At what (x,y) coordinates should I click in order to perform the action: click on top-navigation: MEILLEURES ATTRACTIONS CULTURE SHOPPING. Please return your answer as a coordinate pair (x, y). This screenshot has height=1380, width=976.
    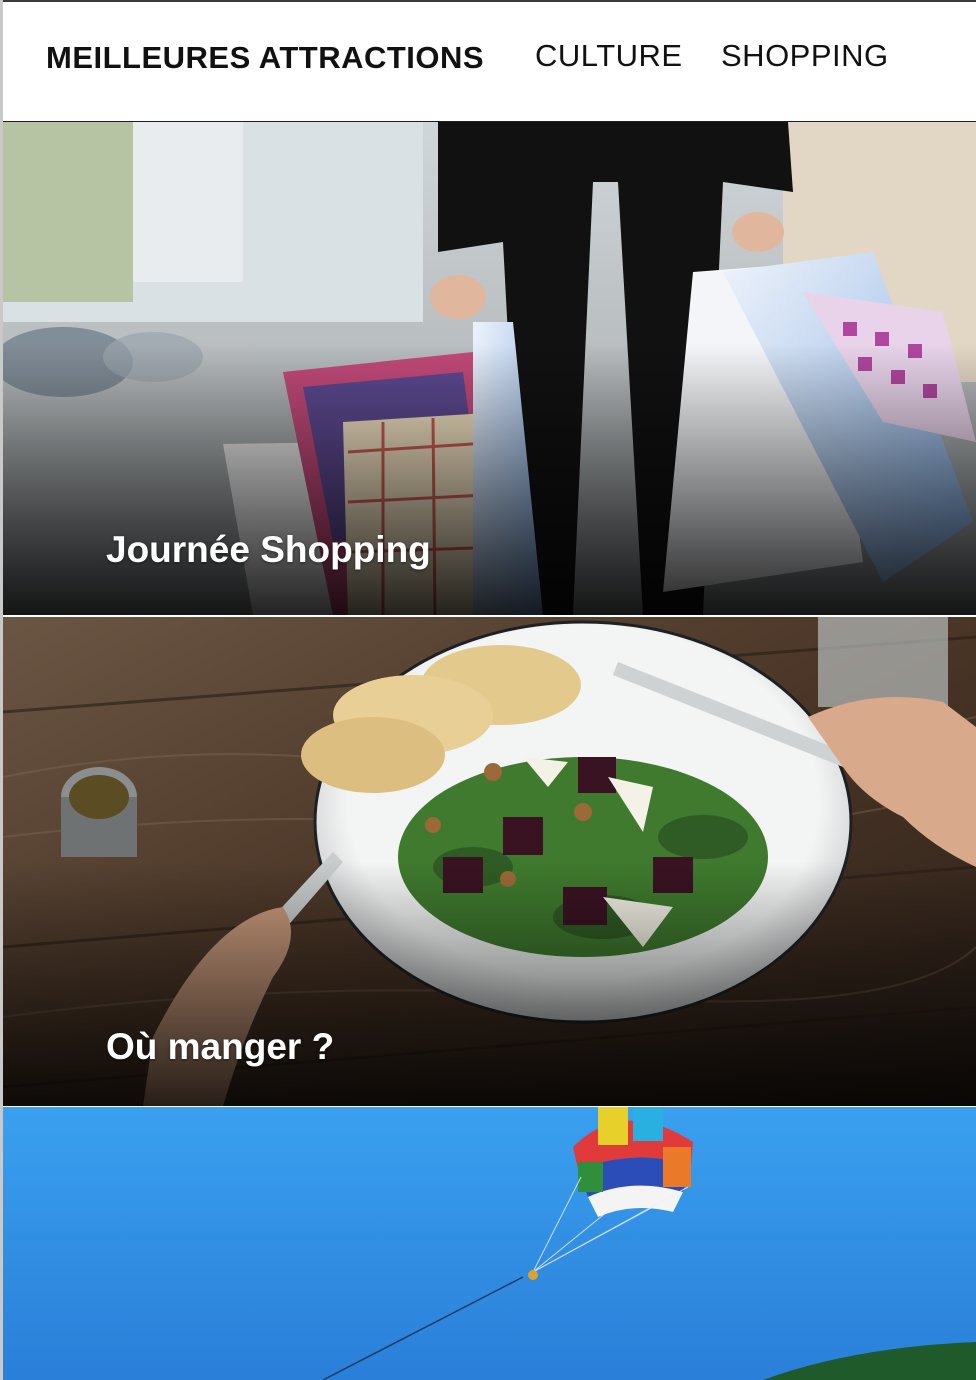
    Looking at the image, I should click on (489, 62).